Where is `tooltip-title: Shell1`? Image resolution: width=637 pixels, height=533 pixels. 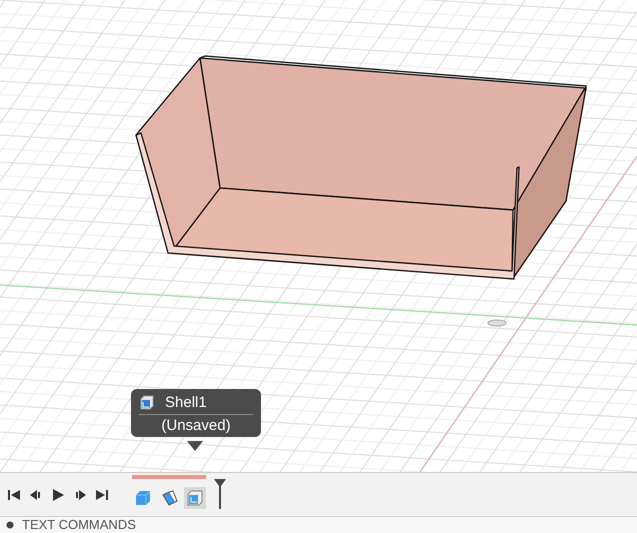
tooltip-title: Shell1 is located at coordinates (186, 402).